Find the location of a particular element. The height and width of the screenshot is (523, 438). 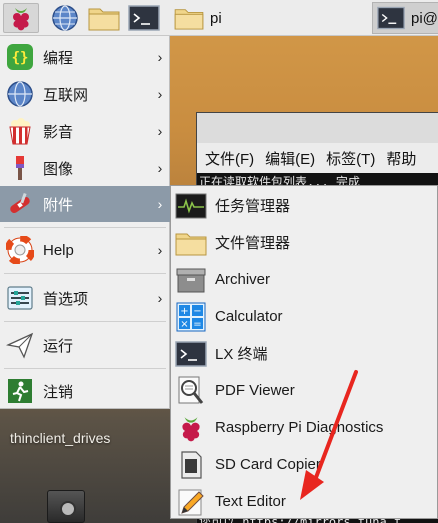

menu-item-logout: 注销 is located at coordinates (85, 391).